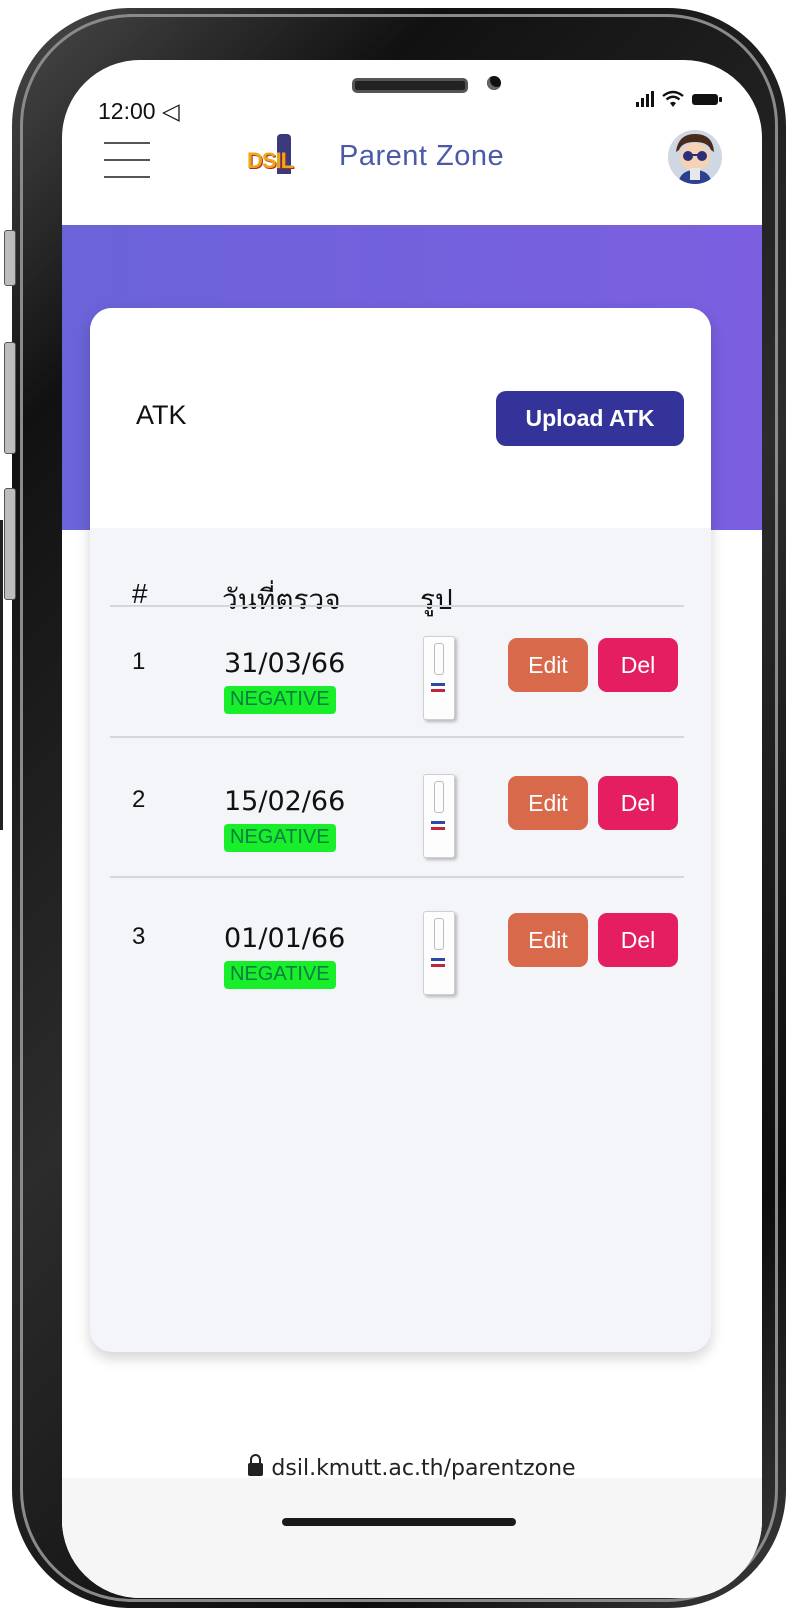  Describe the element at coordinates (285, 663) in the screenshot. I see `row-date: 31/03/66` at that location.